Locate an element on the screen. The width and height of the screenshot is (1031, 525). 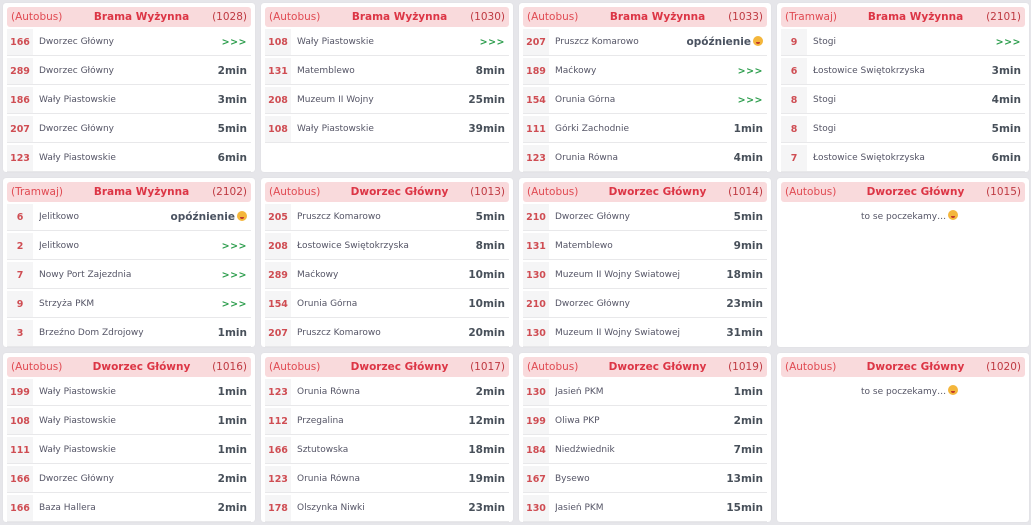
departure-row: 123 Orunia Równa 4min is located at coordinates (645, 158).